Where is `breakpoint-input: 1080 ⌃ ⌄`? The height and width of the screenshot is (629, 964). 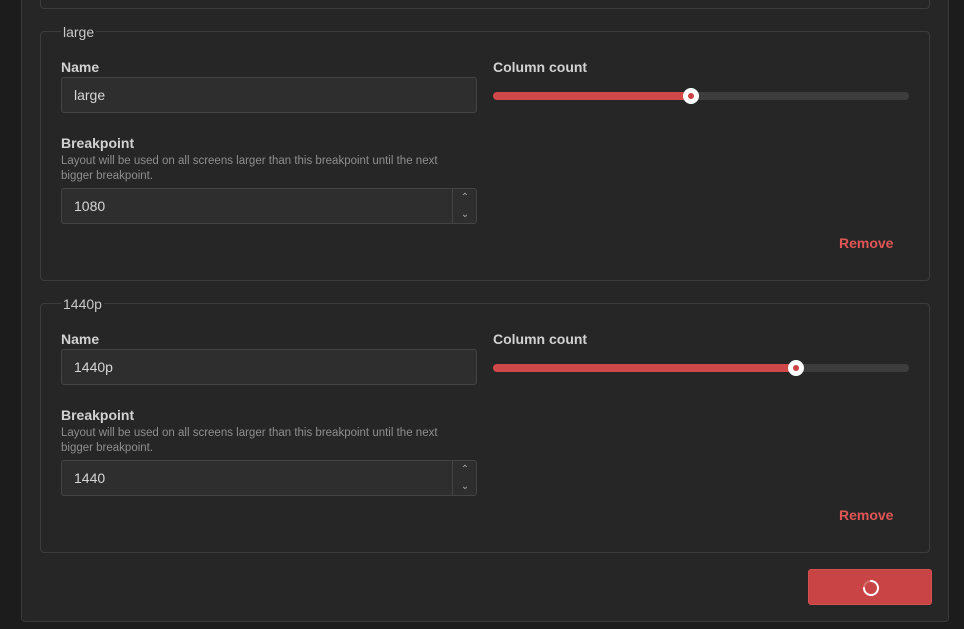
breakpoint-input: 1080 ⌃ ⌄ is located at coordinates (269, 206).